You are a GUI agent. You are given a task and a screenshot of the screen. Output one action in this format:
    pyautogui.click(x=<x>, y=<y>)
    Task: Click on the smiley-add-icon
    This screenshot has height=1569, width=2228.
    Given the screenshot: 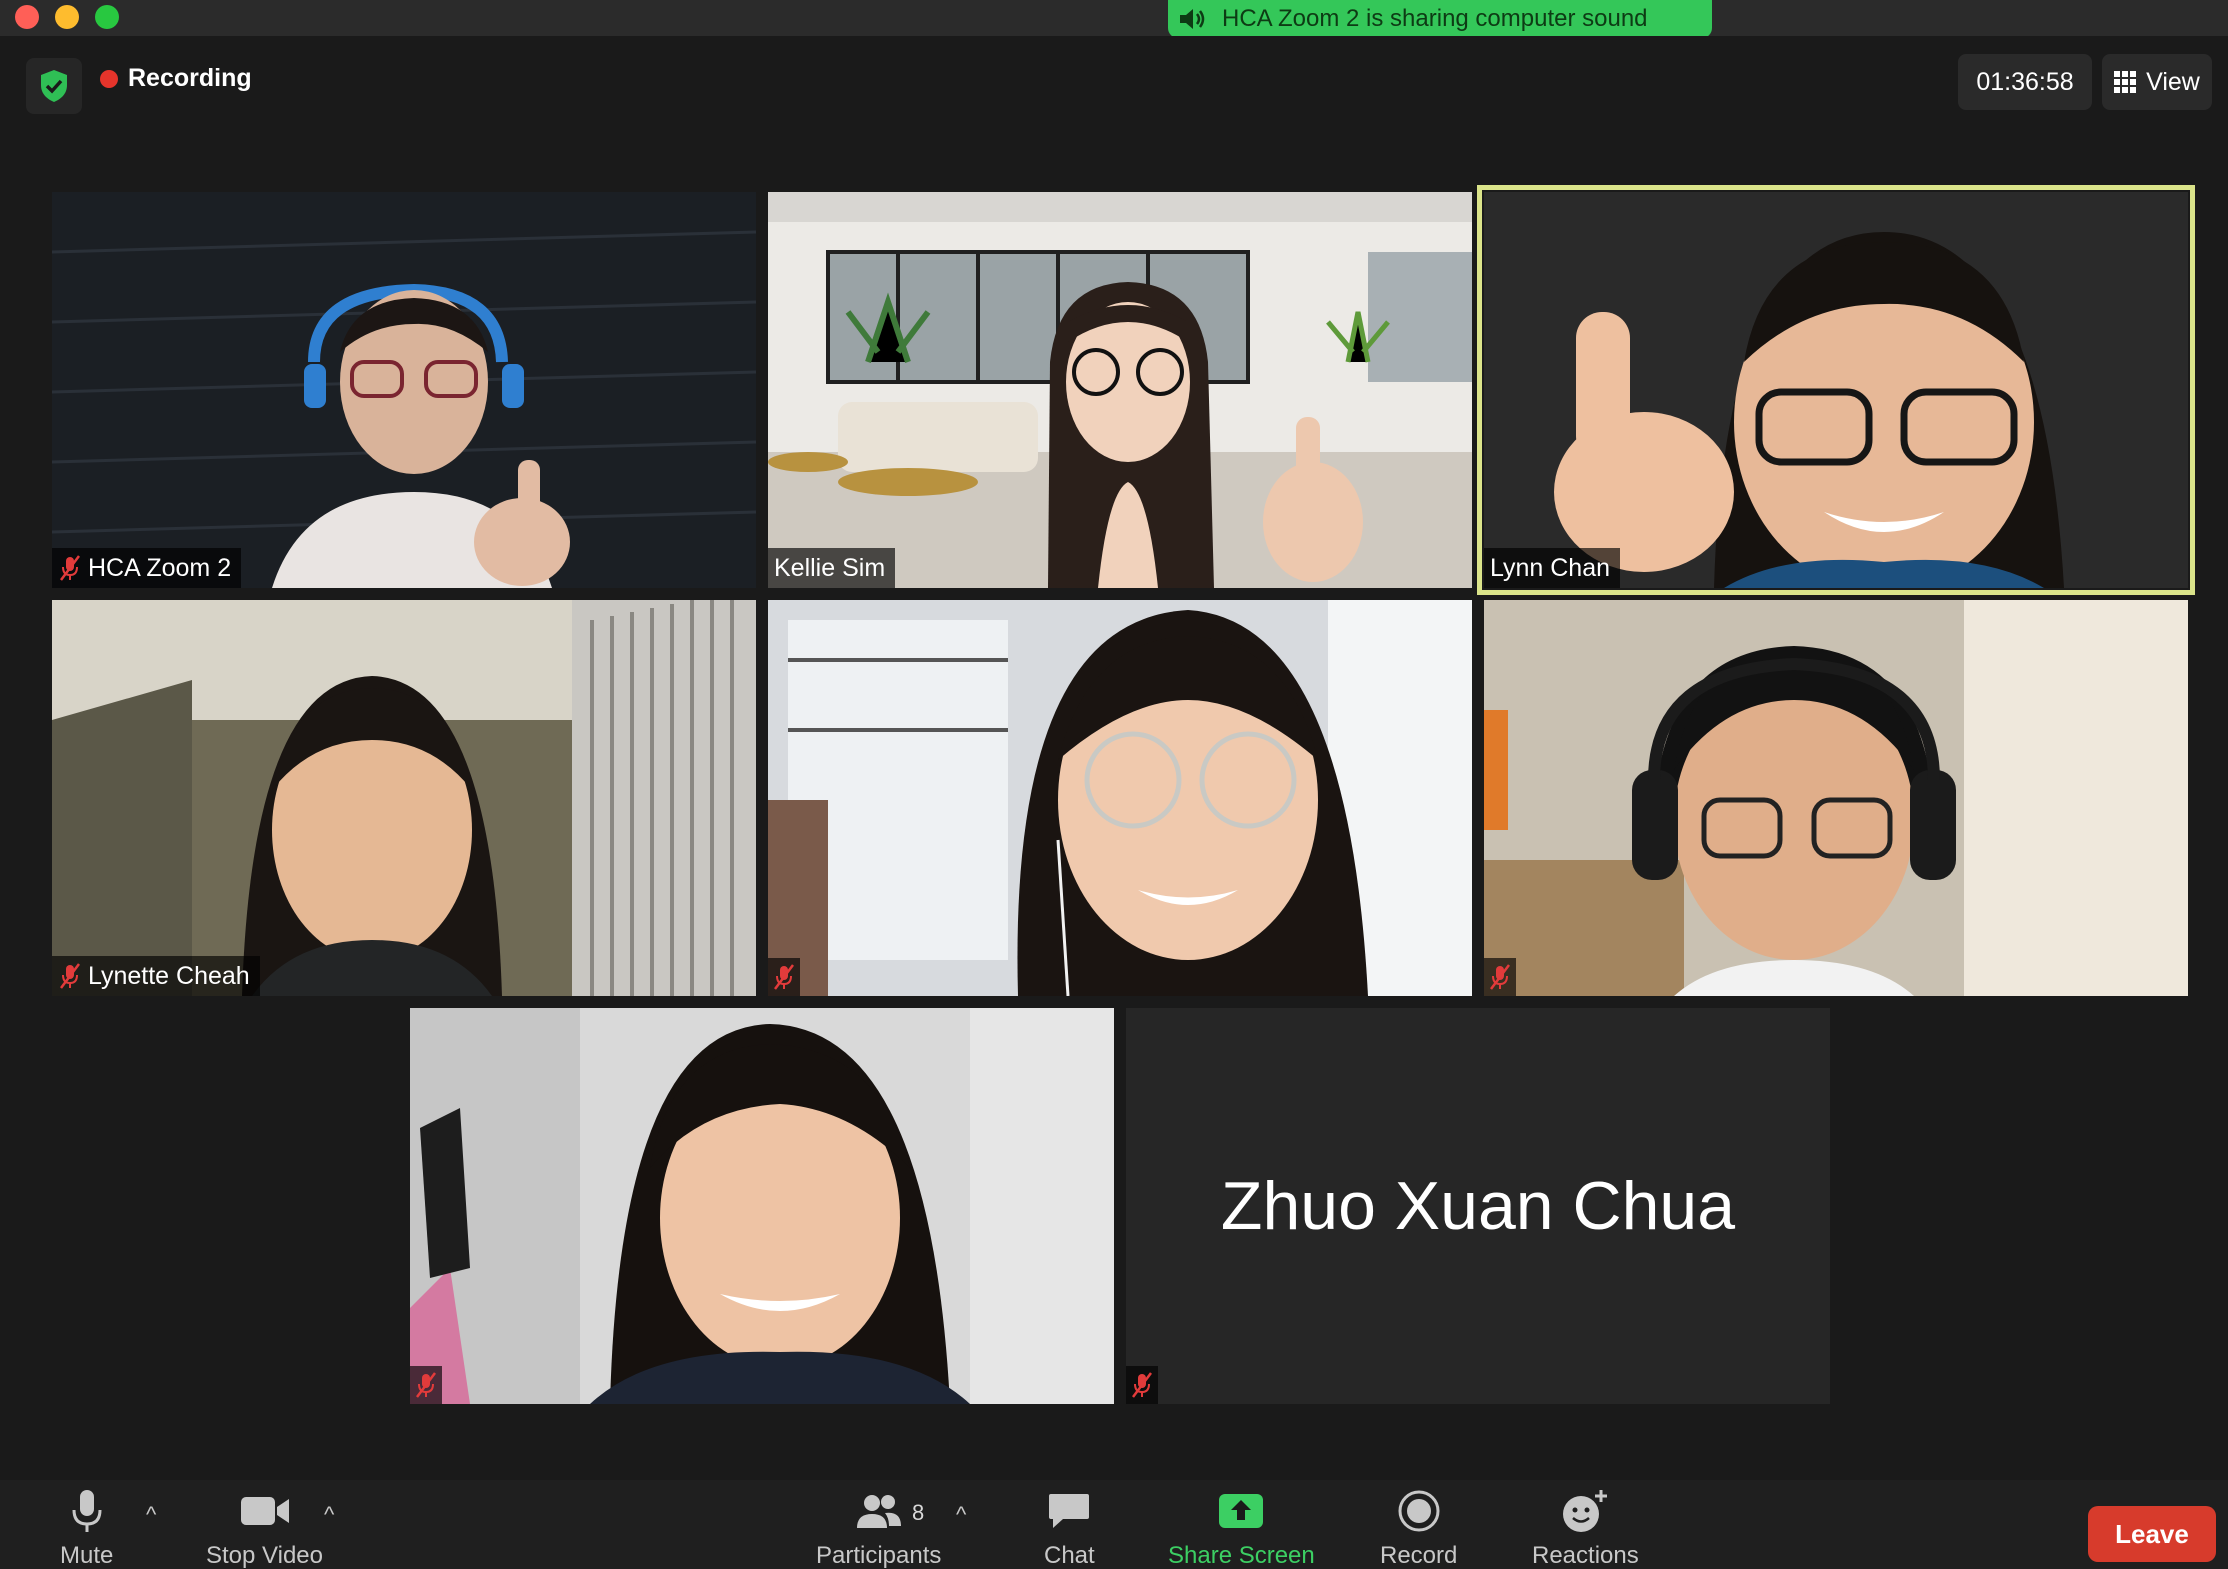 What is the action you would take?
    pyautogui.click(x=1585, y=1511)
    